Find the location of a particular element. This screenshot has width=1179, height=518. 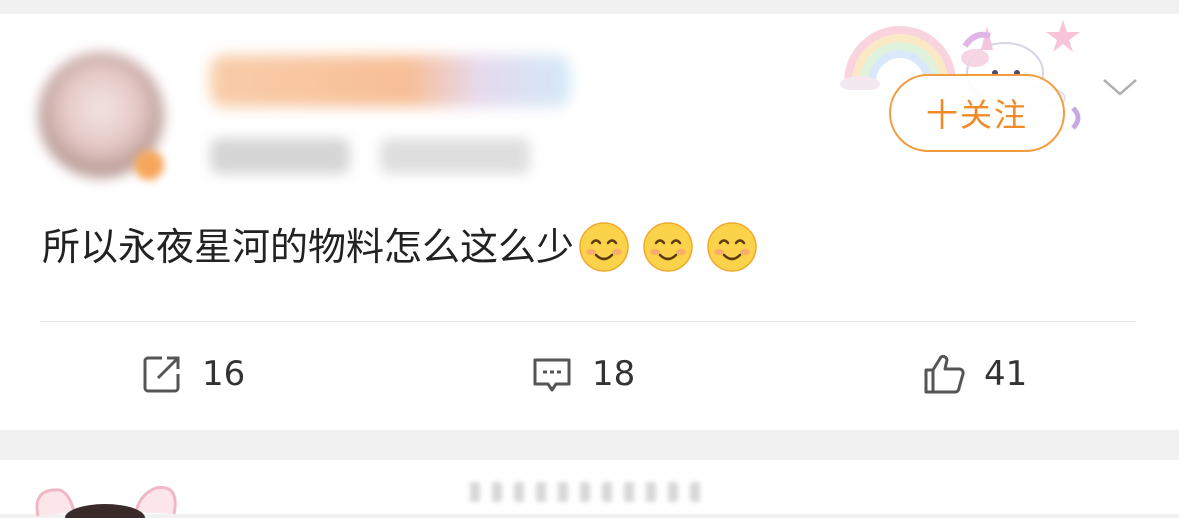

bunny-ears-avatar-decoration-icon is located at coordinates (106, 502).